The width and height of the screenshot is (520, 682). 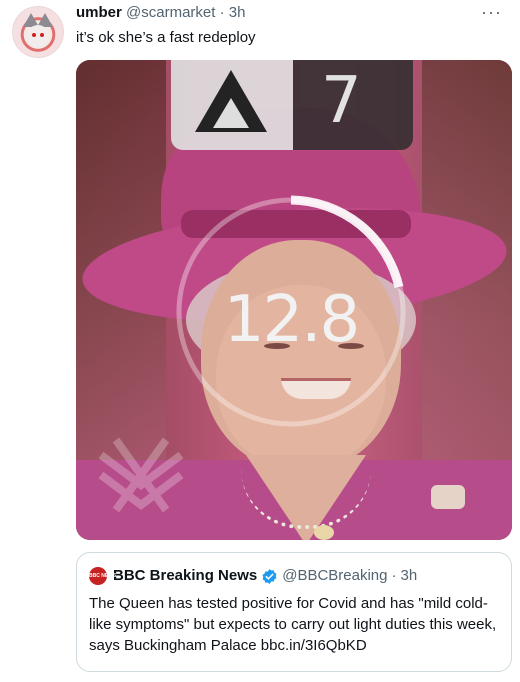 What do you see at coordinates (334, 576) in the screenshot?
I see `quoted-author-handle: @BBCBreaking` at bounding box center [334, 576].